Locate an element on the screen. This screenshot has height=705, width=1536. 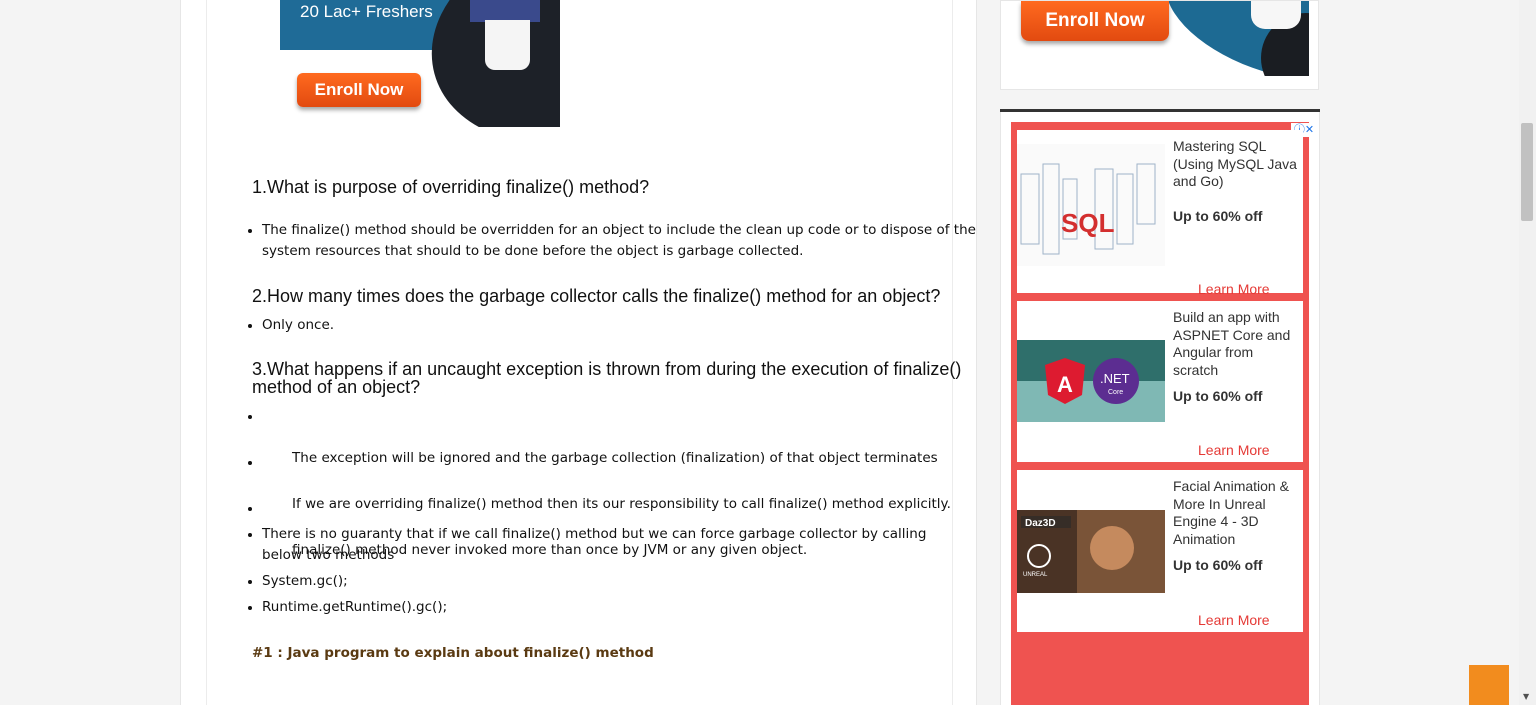
banner-enroll-button: Enroll Now is located at coordinates (359, 90).